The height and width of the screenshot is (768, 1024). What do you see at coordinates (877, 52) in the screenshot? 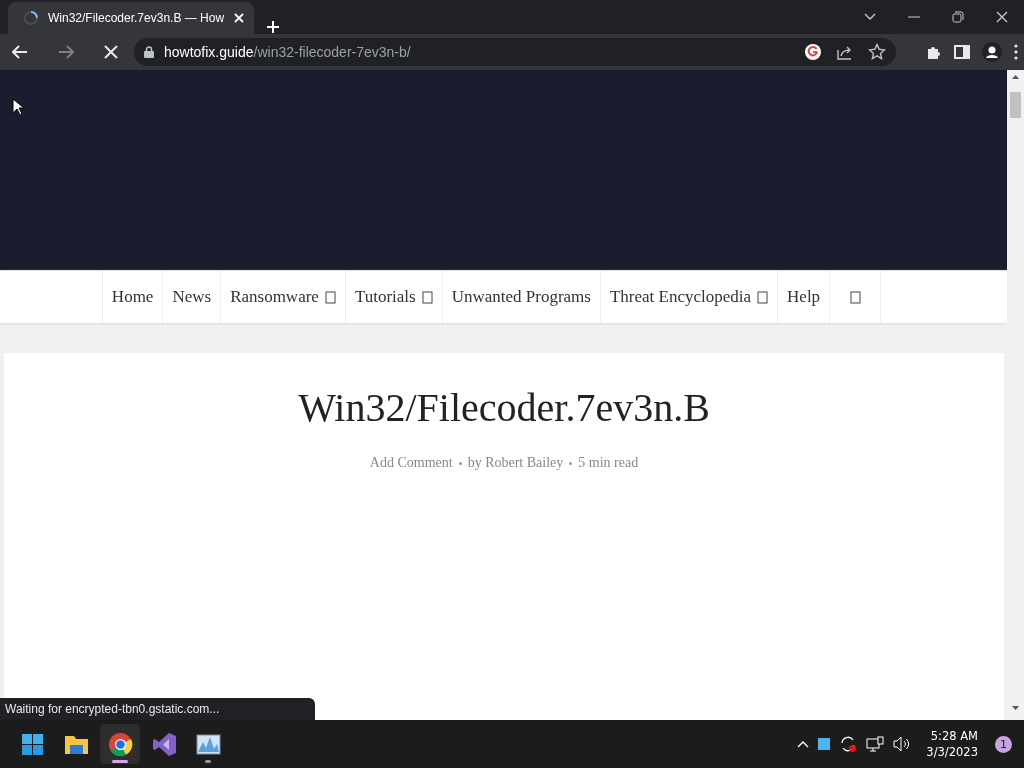
I see `star-icon` at bounding box center [877, 52].